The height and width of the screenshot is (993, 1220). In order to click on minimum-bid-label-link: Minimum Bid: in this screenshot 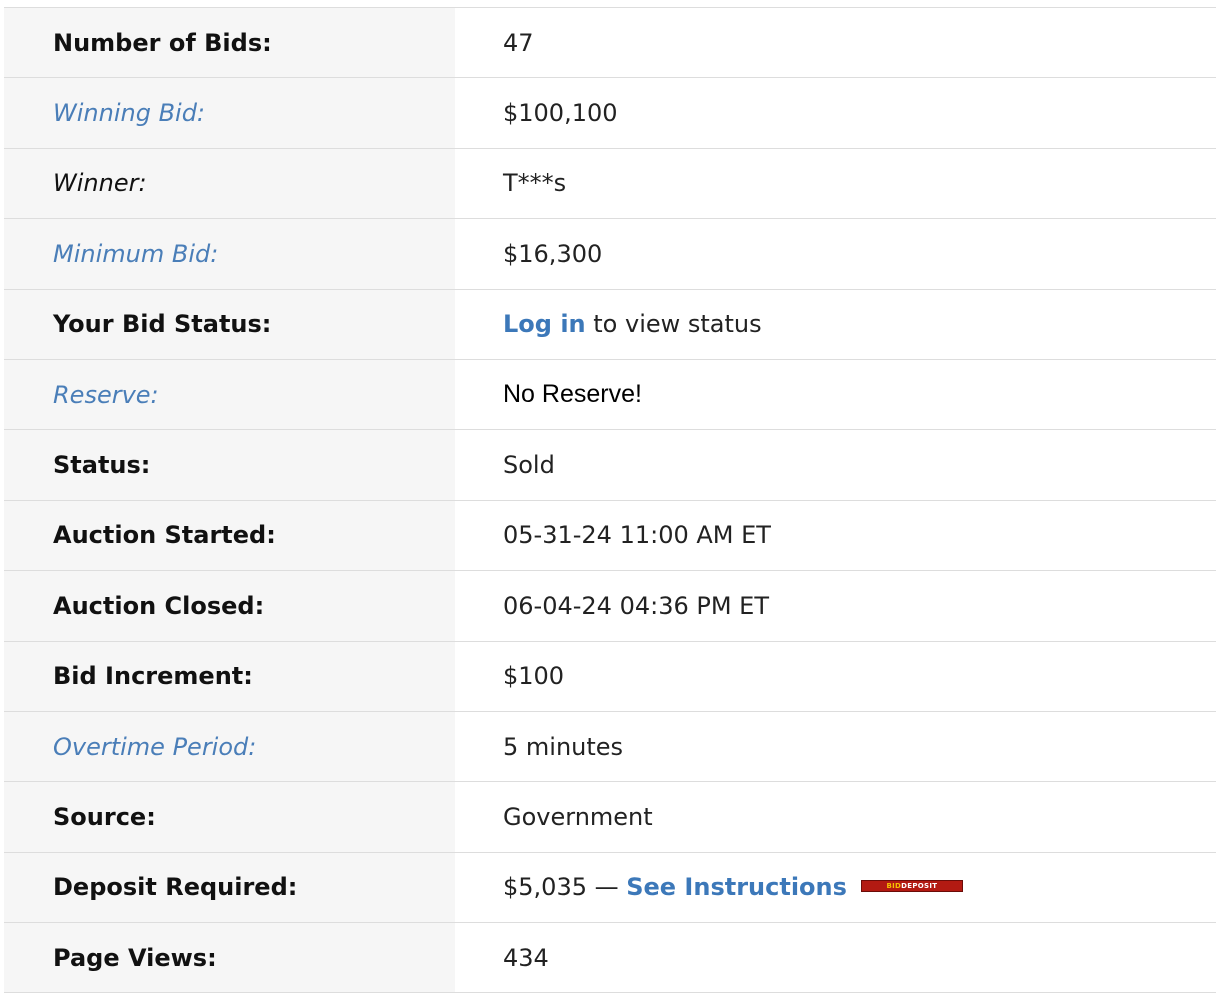, I will do `click(229, 254)`.